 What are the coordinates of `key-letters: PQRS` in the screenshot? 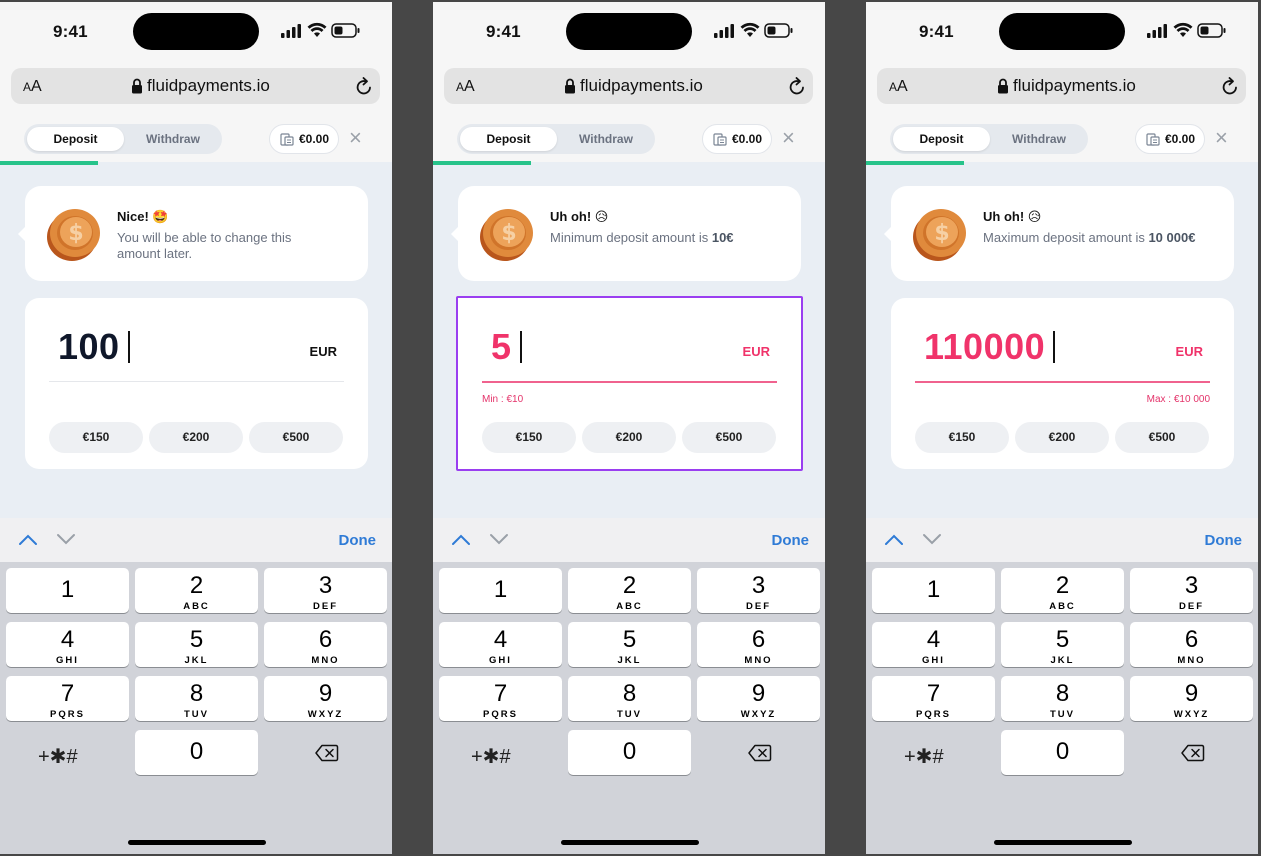 It's located at (933, 714).